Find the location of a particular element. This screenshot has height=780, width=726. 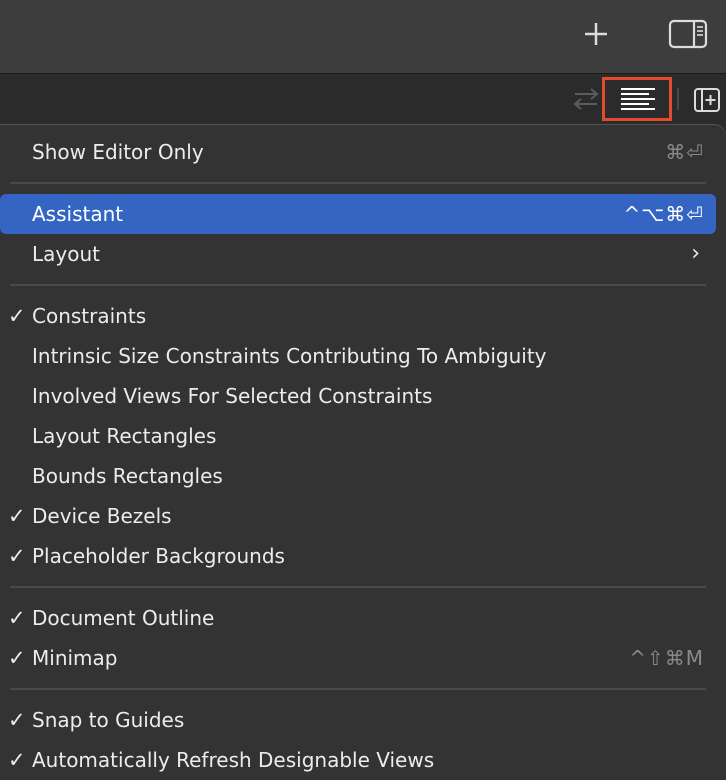

menu-item-label: Placeholder Backgrounds is located at coordinates (158, 556).